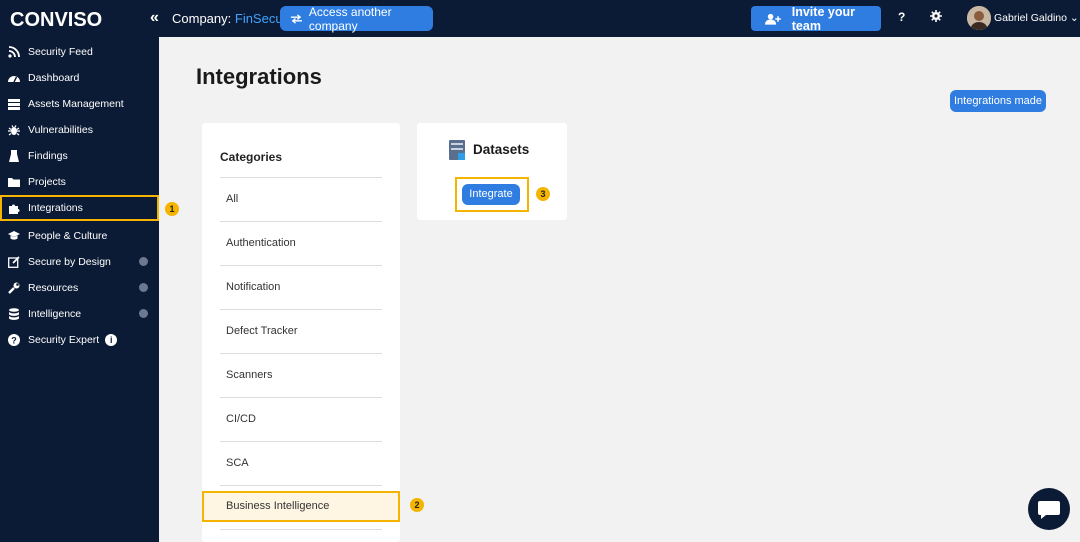 The height and width of the screenshot is (542, 1080). Describe the element at coordinates (172, 209) in the screenshot. I see `step-badge-1: 1` at that location.